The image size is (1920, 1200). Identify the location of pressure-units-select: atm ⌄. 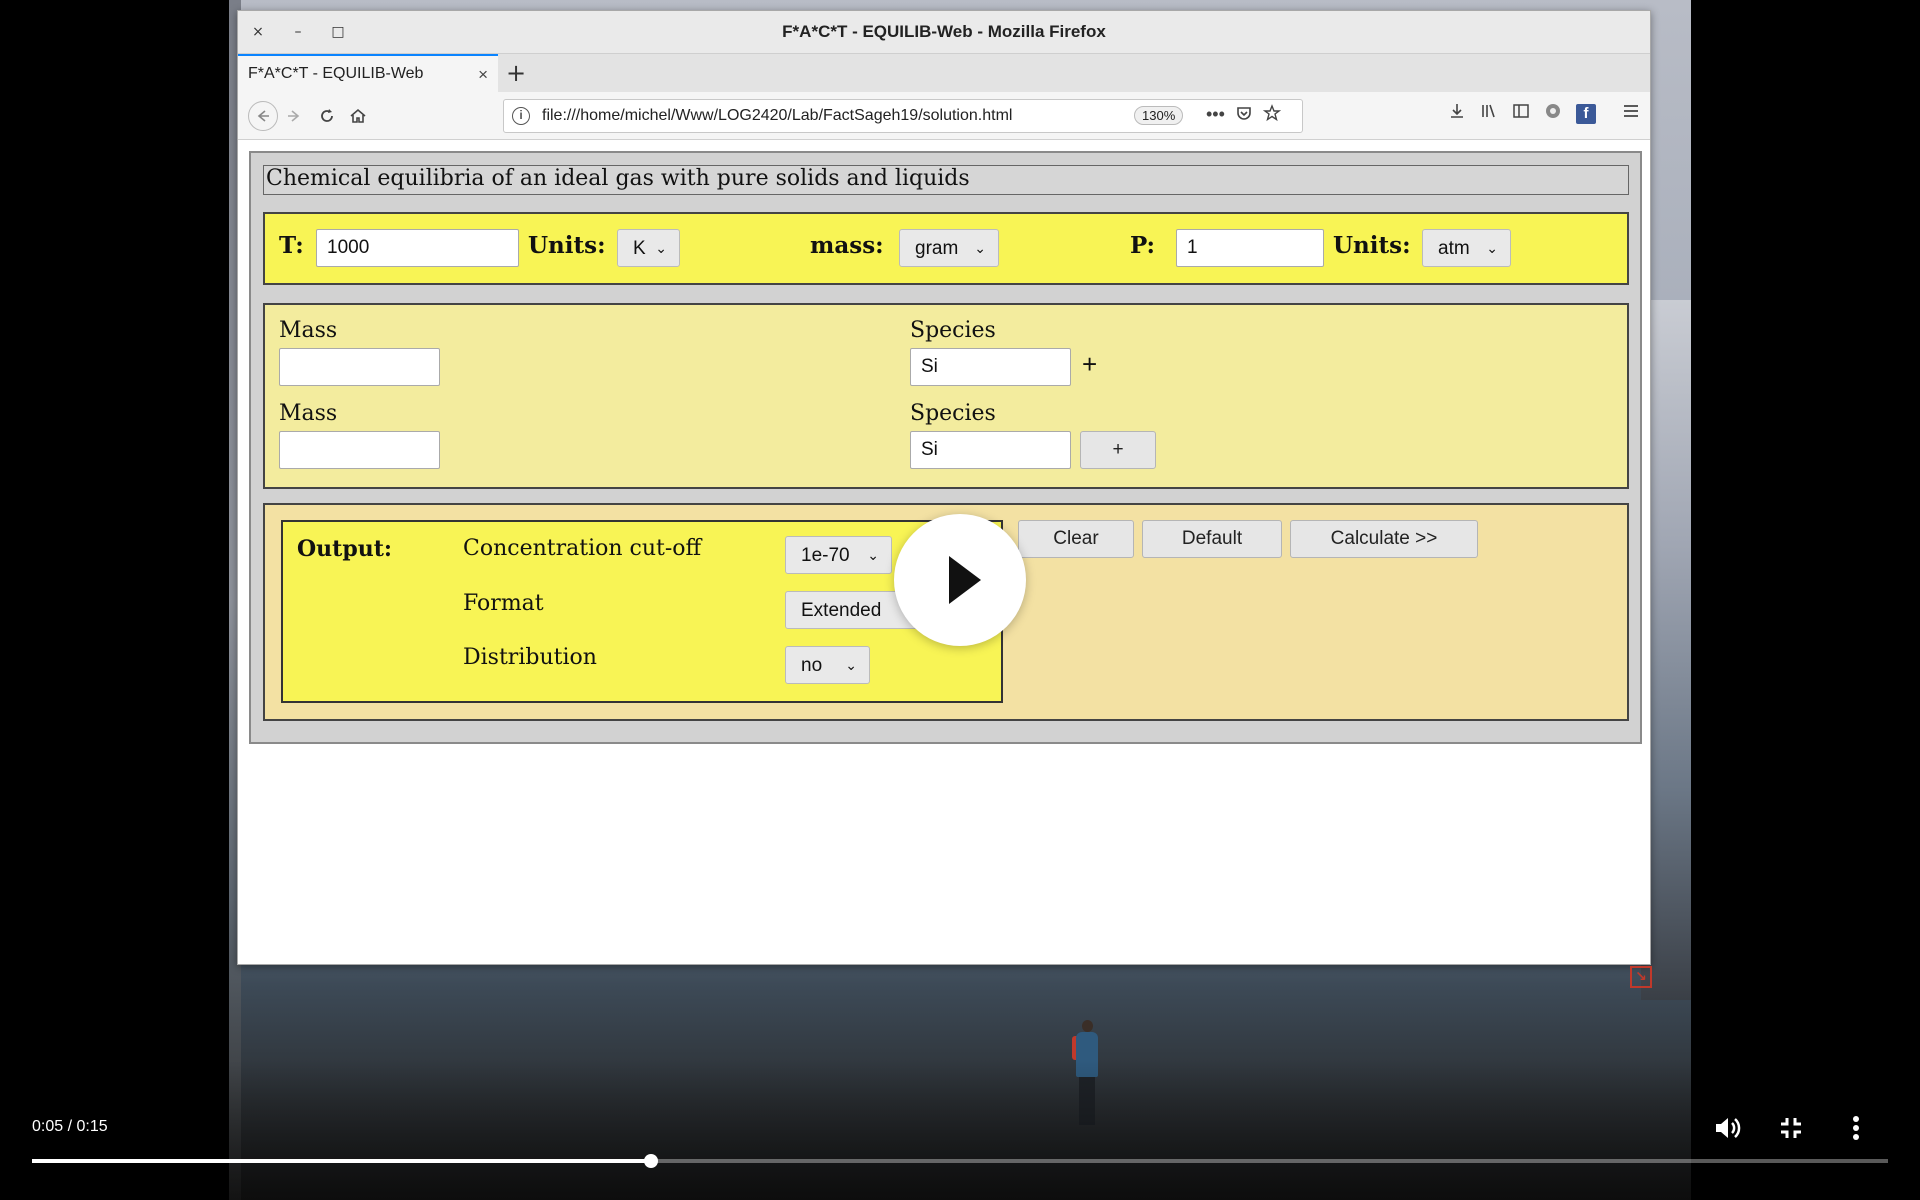
(1466, 248).